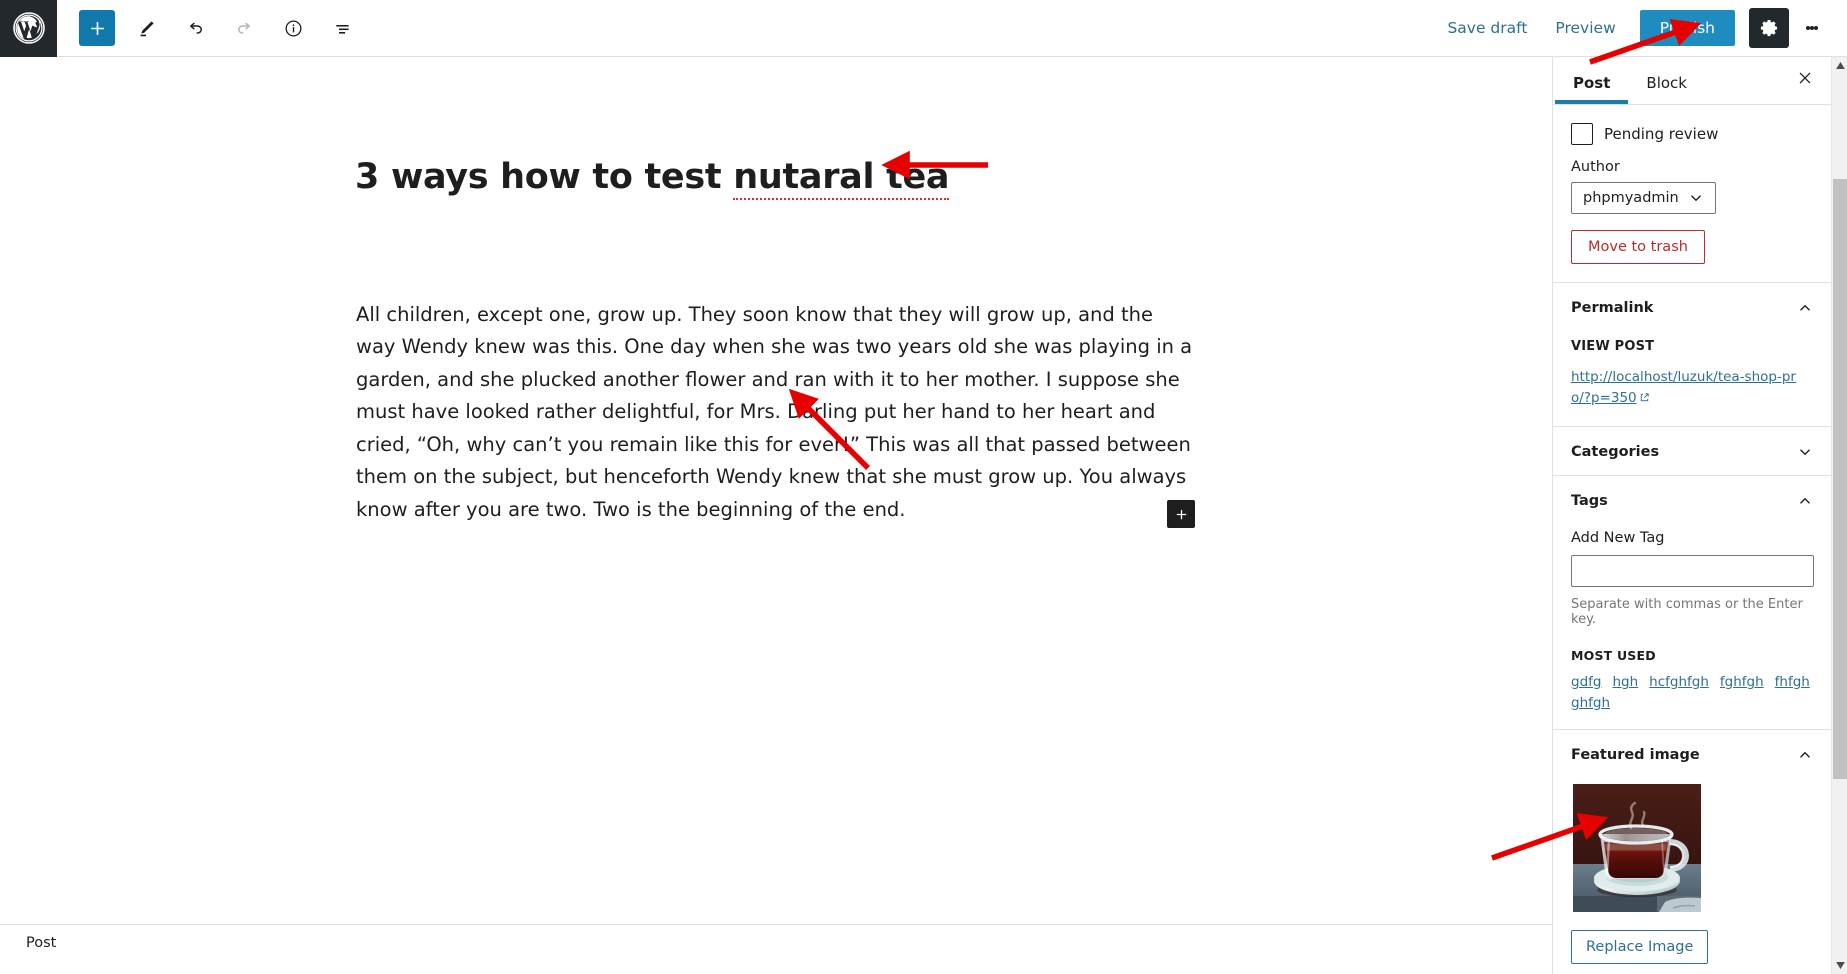  I want to click on replace-image-button: Replace Image, so click(1640, 947).